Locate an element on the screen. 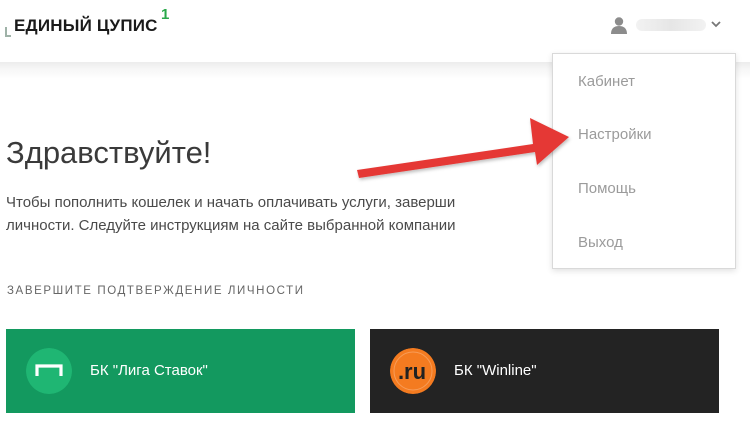  winline-logo: .ru is located at coordinates (413, 371).